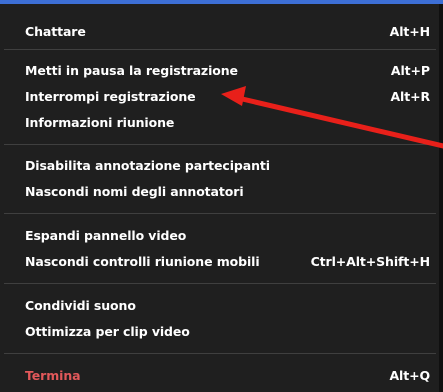  Describe the element at coordinates (410, 96) in the screenshot. I see `menu-item-shortcut: Alt+R` at that location.